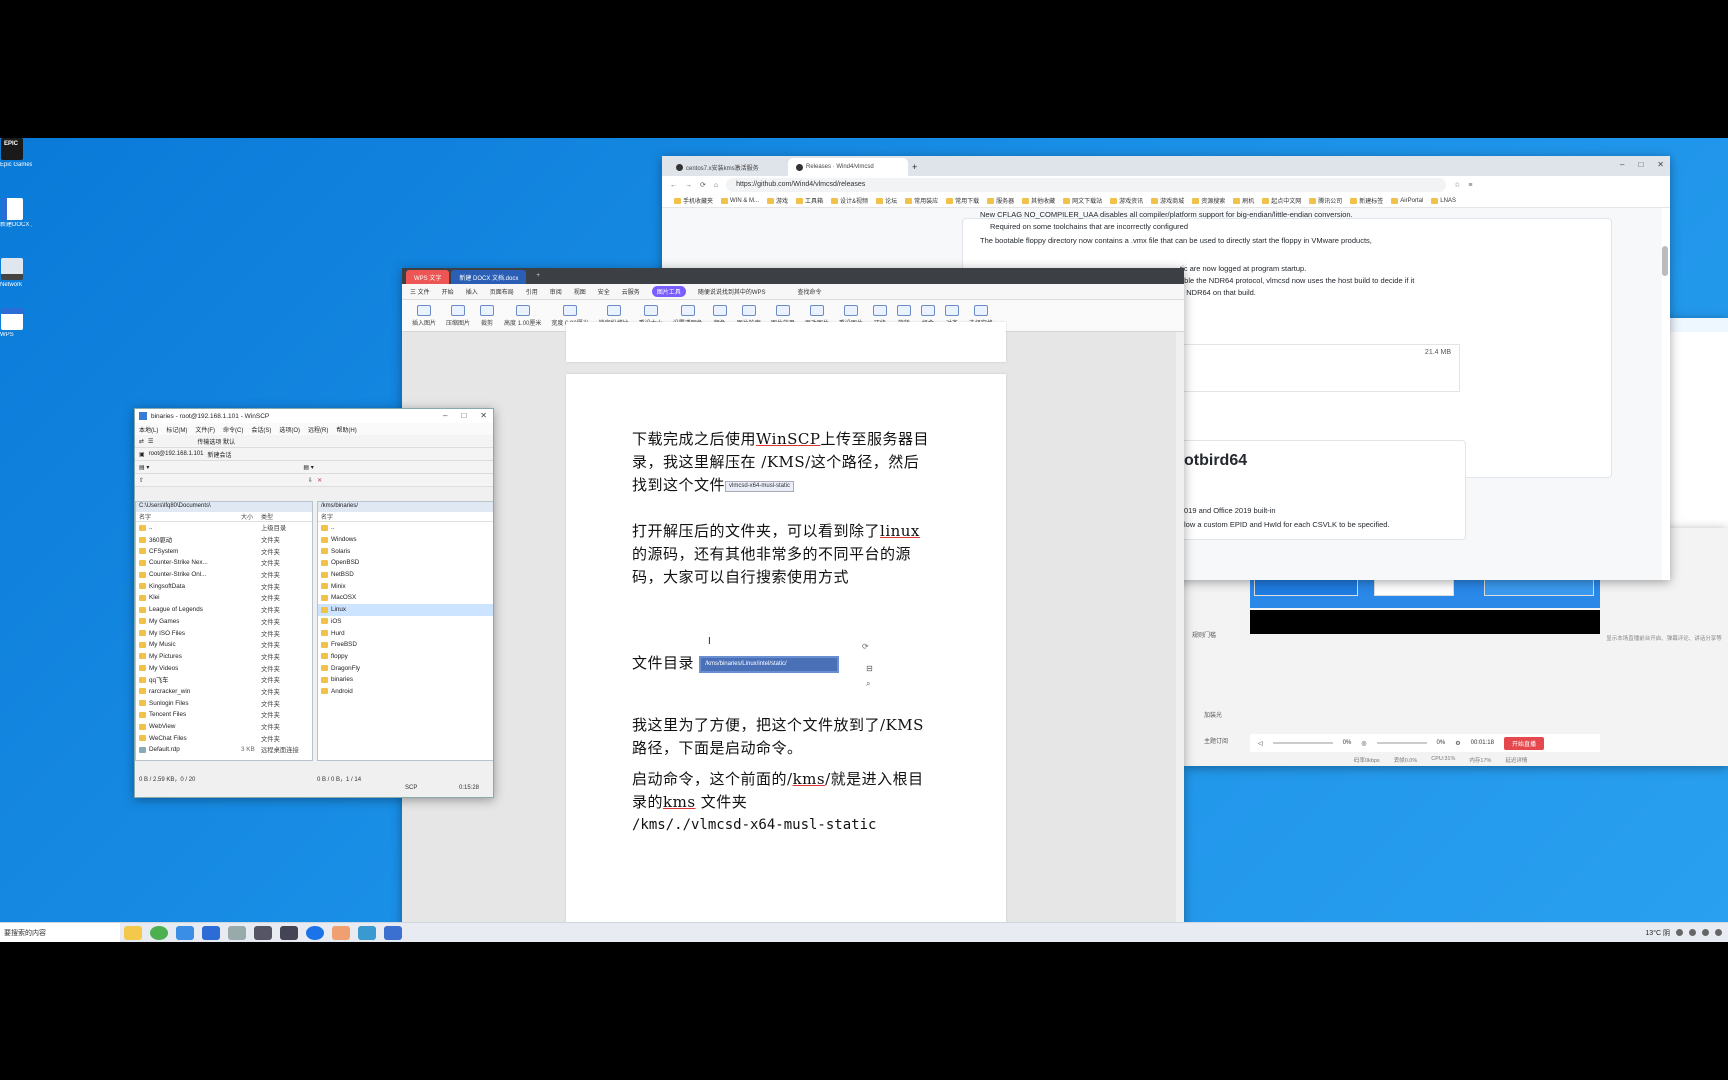 The width and height of the screenshot is (1728, 1080). What do you see at coordinates (1407, 201) in the screenshot?
I see `bookmark-item: AirPortal` at bounding box center [1407, 201].